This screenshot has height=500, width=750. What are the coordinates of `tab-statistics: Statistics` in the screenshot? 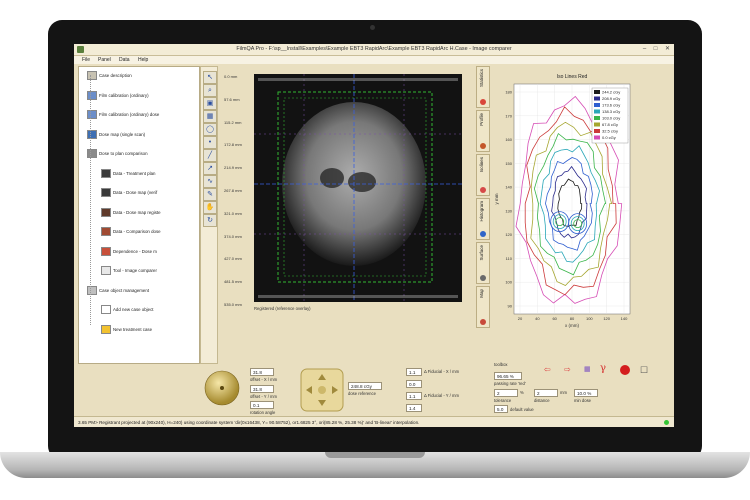 It's located at (483, 87).